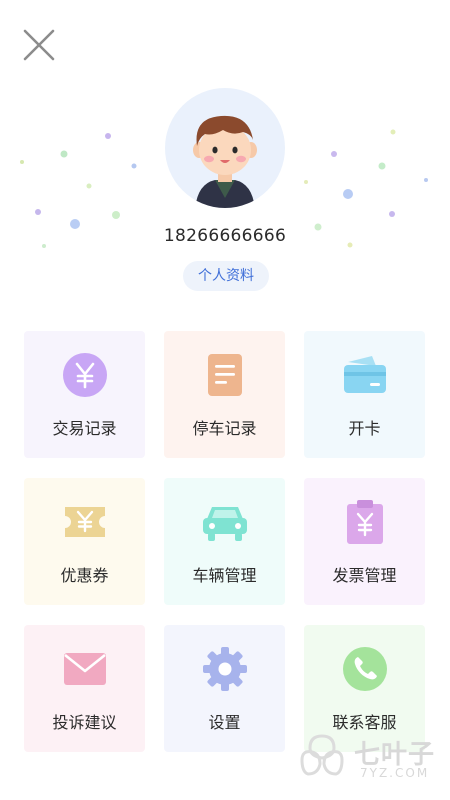  I want to click on phone-number: 18266666666, so click(225, 236).